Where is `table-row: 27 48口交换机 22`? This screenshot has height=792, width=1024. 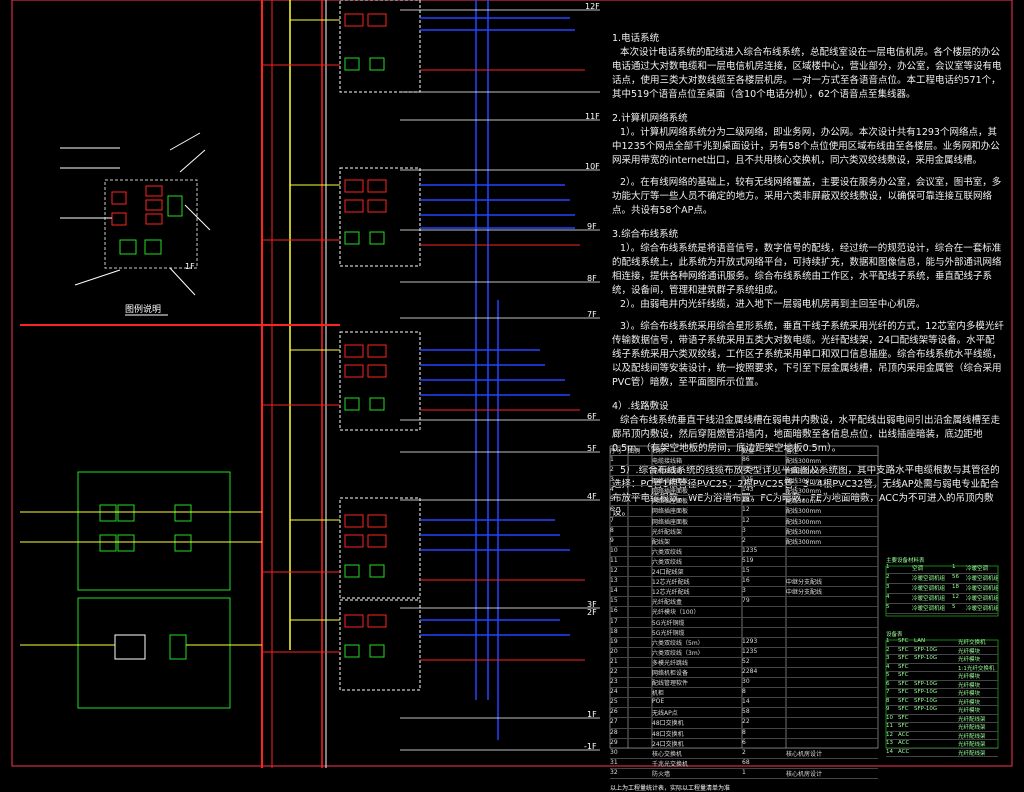 table-row: 27 48口交换机 22 is located at coordinates (744, 723).